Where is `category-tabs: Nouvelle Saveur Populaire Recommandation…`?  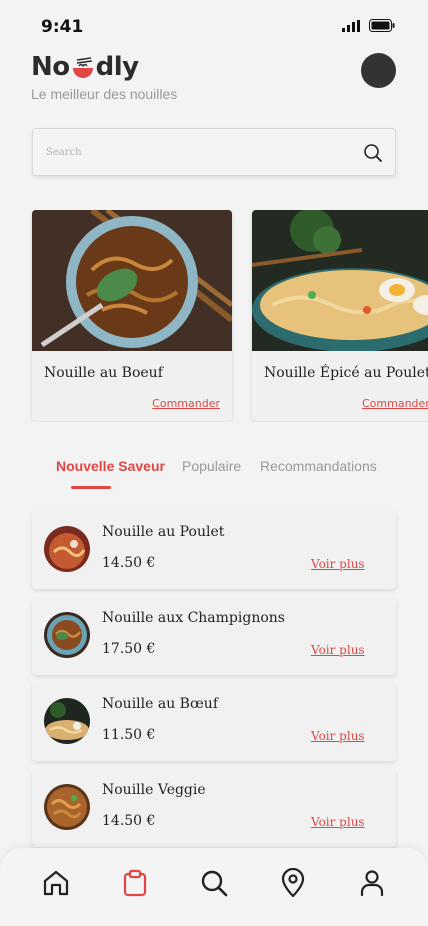
category-tabs: Nouvelle Saveur Populaire Recommandation… is located at coordinates (214, 475).